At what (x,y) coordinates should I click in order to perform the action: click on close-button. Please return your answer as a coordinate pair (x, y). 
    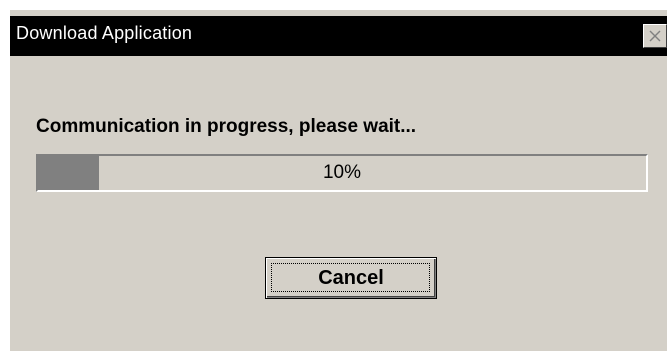
    Looking at the image, I should click on (655, 36).